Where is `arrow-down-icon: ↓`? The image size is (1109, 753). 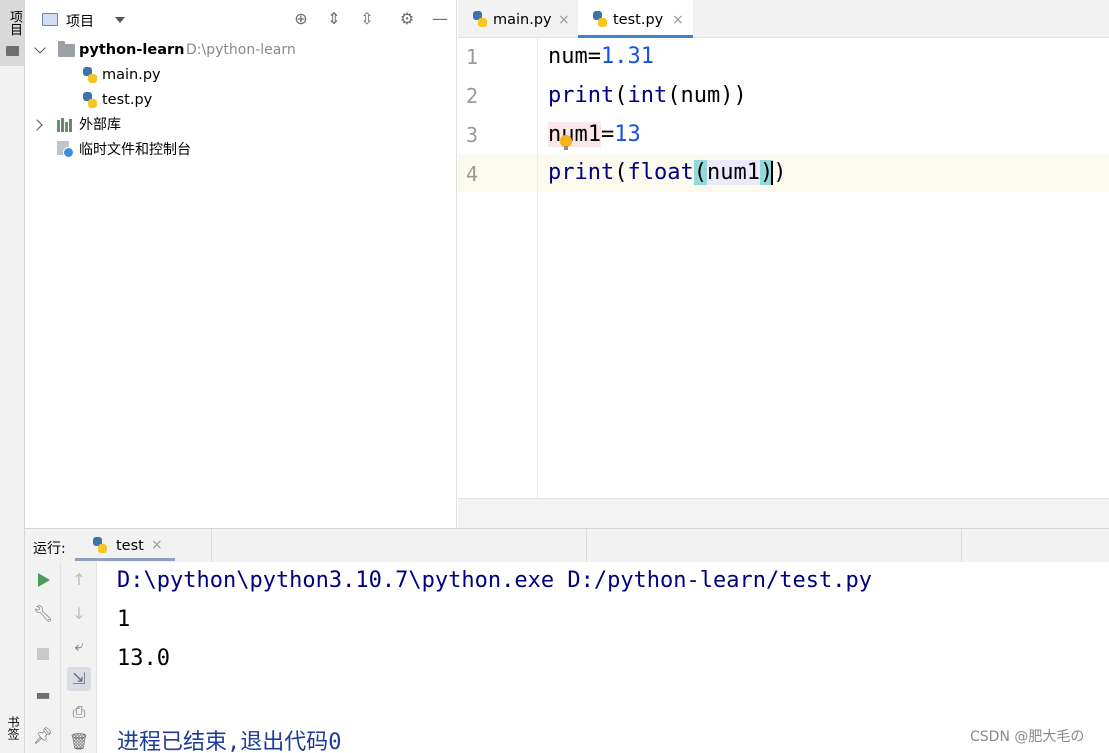
arrow-down-icon: ↓ is located at coordinates (79, 614).